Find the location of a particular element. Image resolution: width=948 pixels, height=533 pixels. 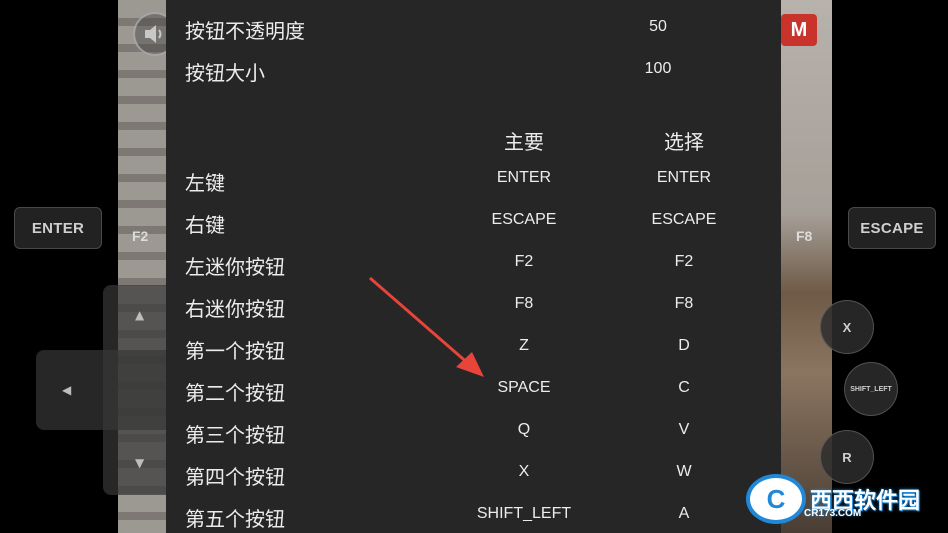

row-alt-key: A is located at coordinates (684, 514).